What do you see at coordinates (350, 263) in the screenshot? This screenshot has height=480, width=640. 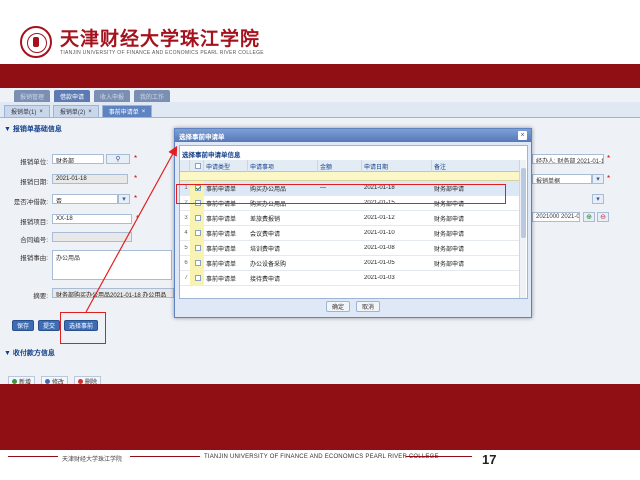 I see `table-row: 6 事前申请单 办公设备采购 2021-01-05 财务部申请` at bounding box center [350, 263].